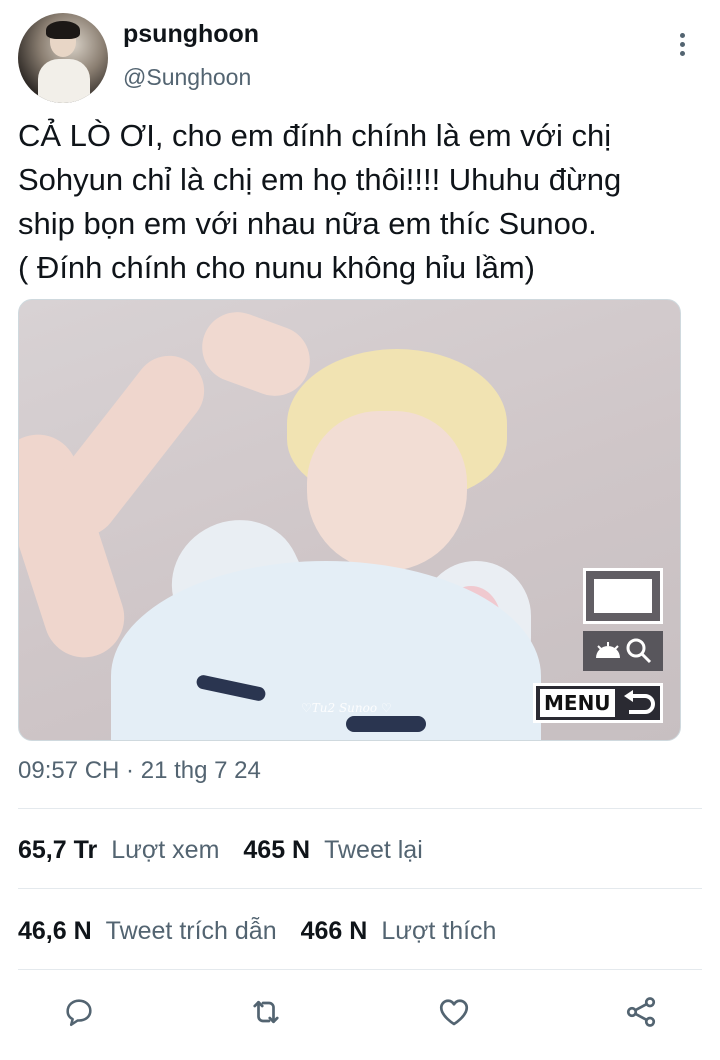  Describe the element at coordinates (58, 849) in the screenshot. I see `views-count: 65,7 Tr` at that location.